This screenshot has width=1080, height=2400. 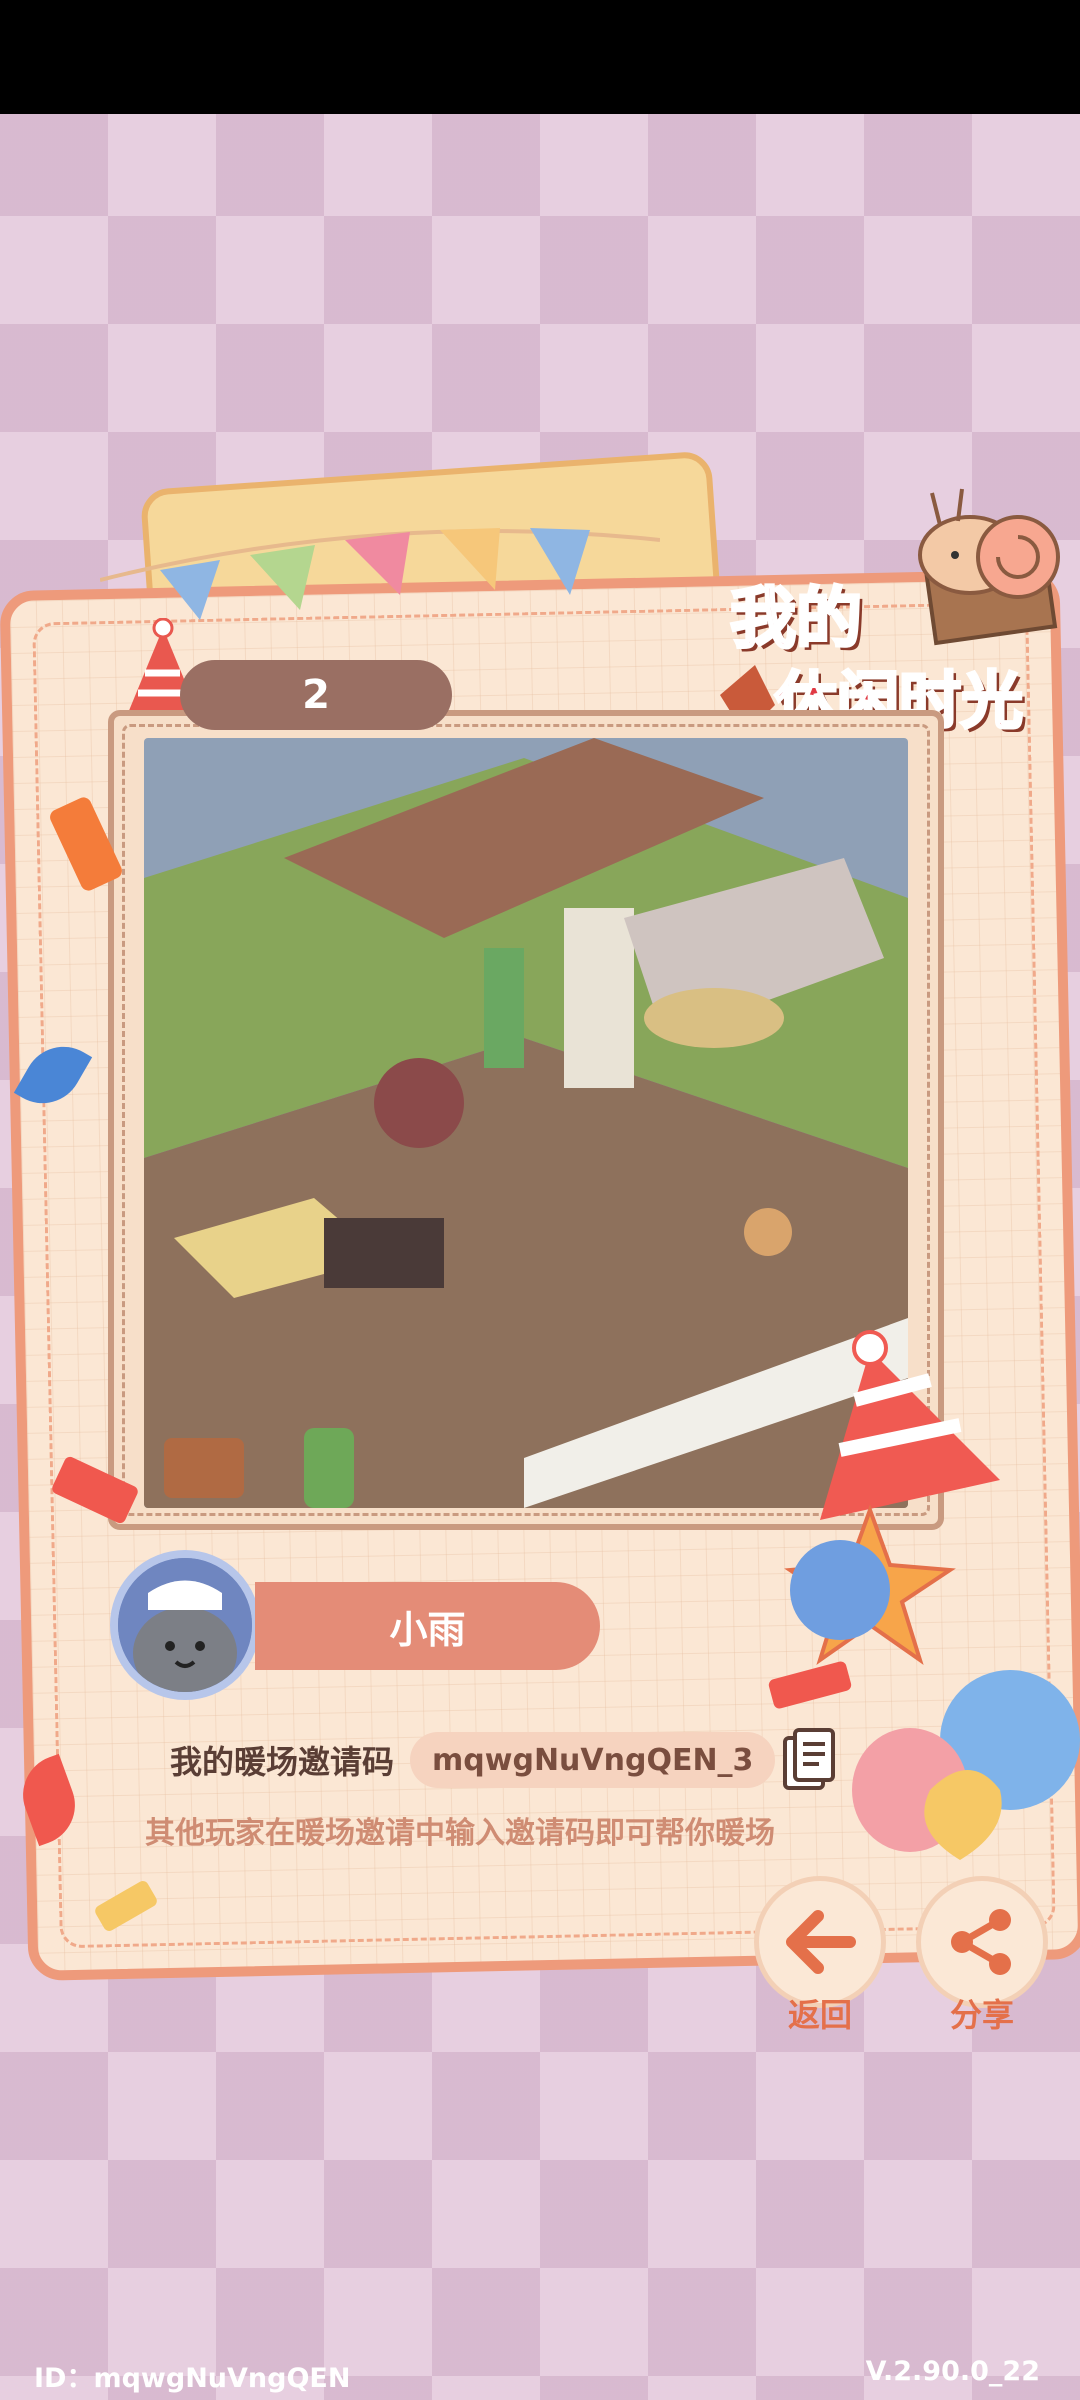 I want to click on invite-code-label: 我的暖场邀请码, so click(x=282, y=1762).